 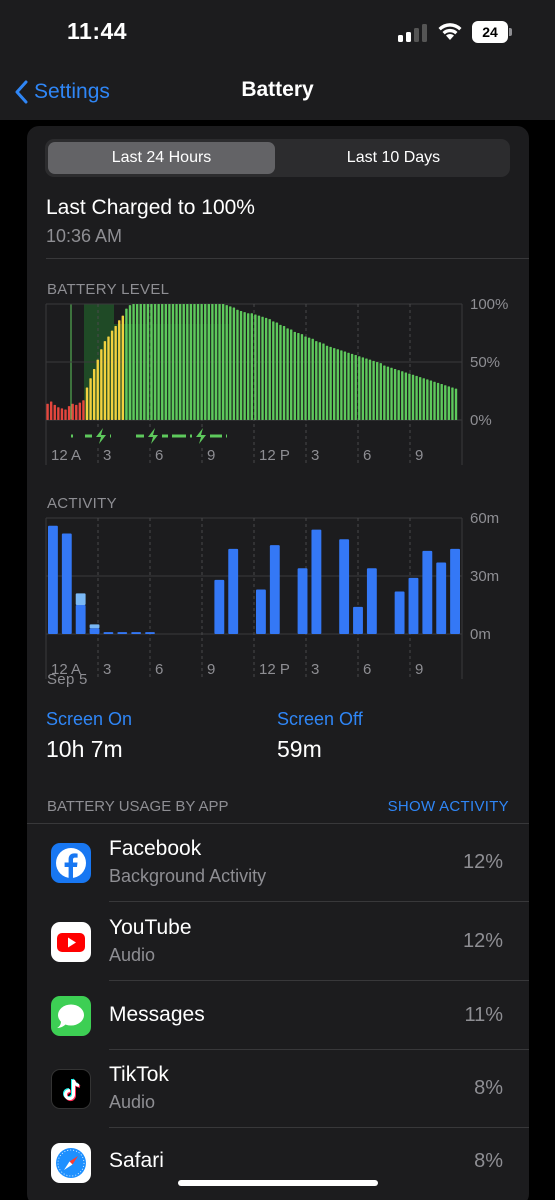 I want to click on home-indicator, so click(x=278, y=1183).